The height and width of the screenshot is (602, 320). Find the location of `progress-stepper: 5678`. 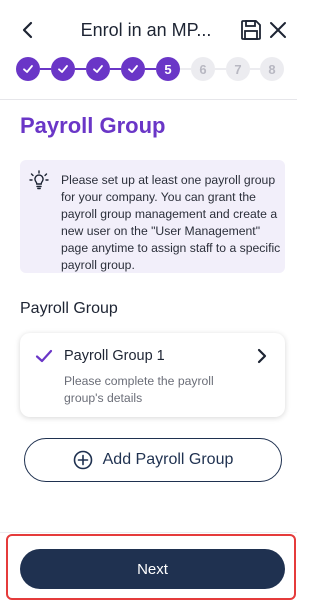

progress-stepper: 5678 is located at coordinates (150, 69).